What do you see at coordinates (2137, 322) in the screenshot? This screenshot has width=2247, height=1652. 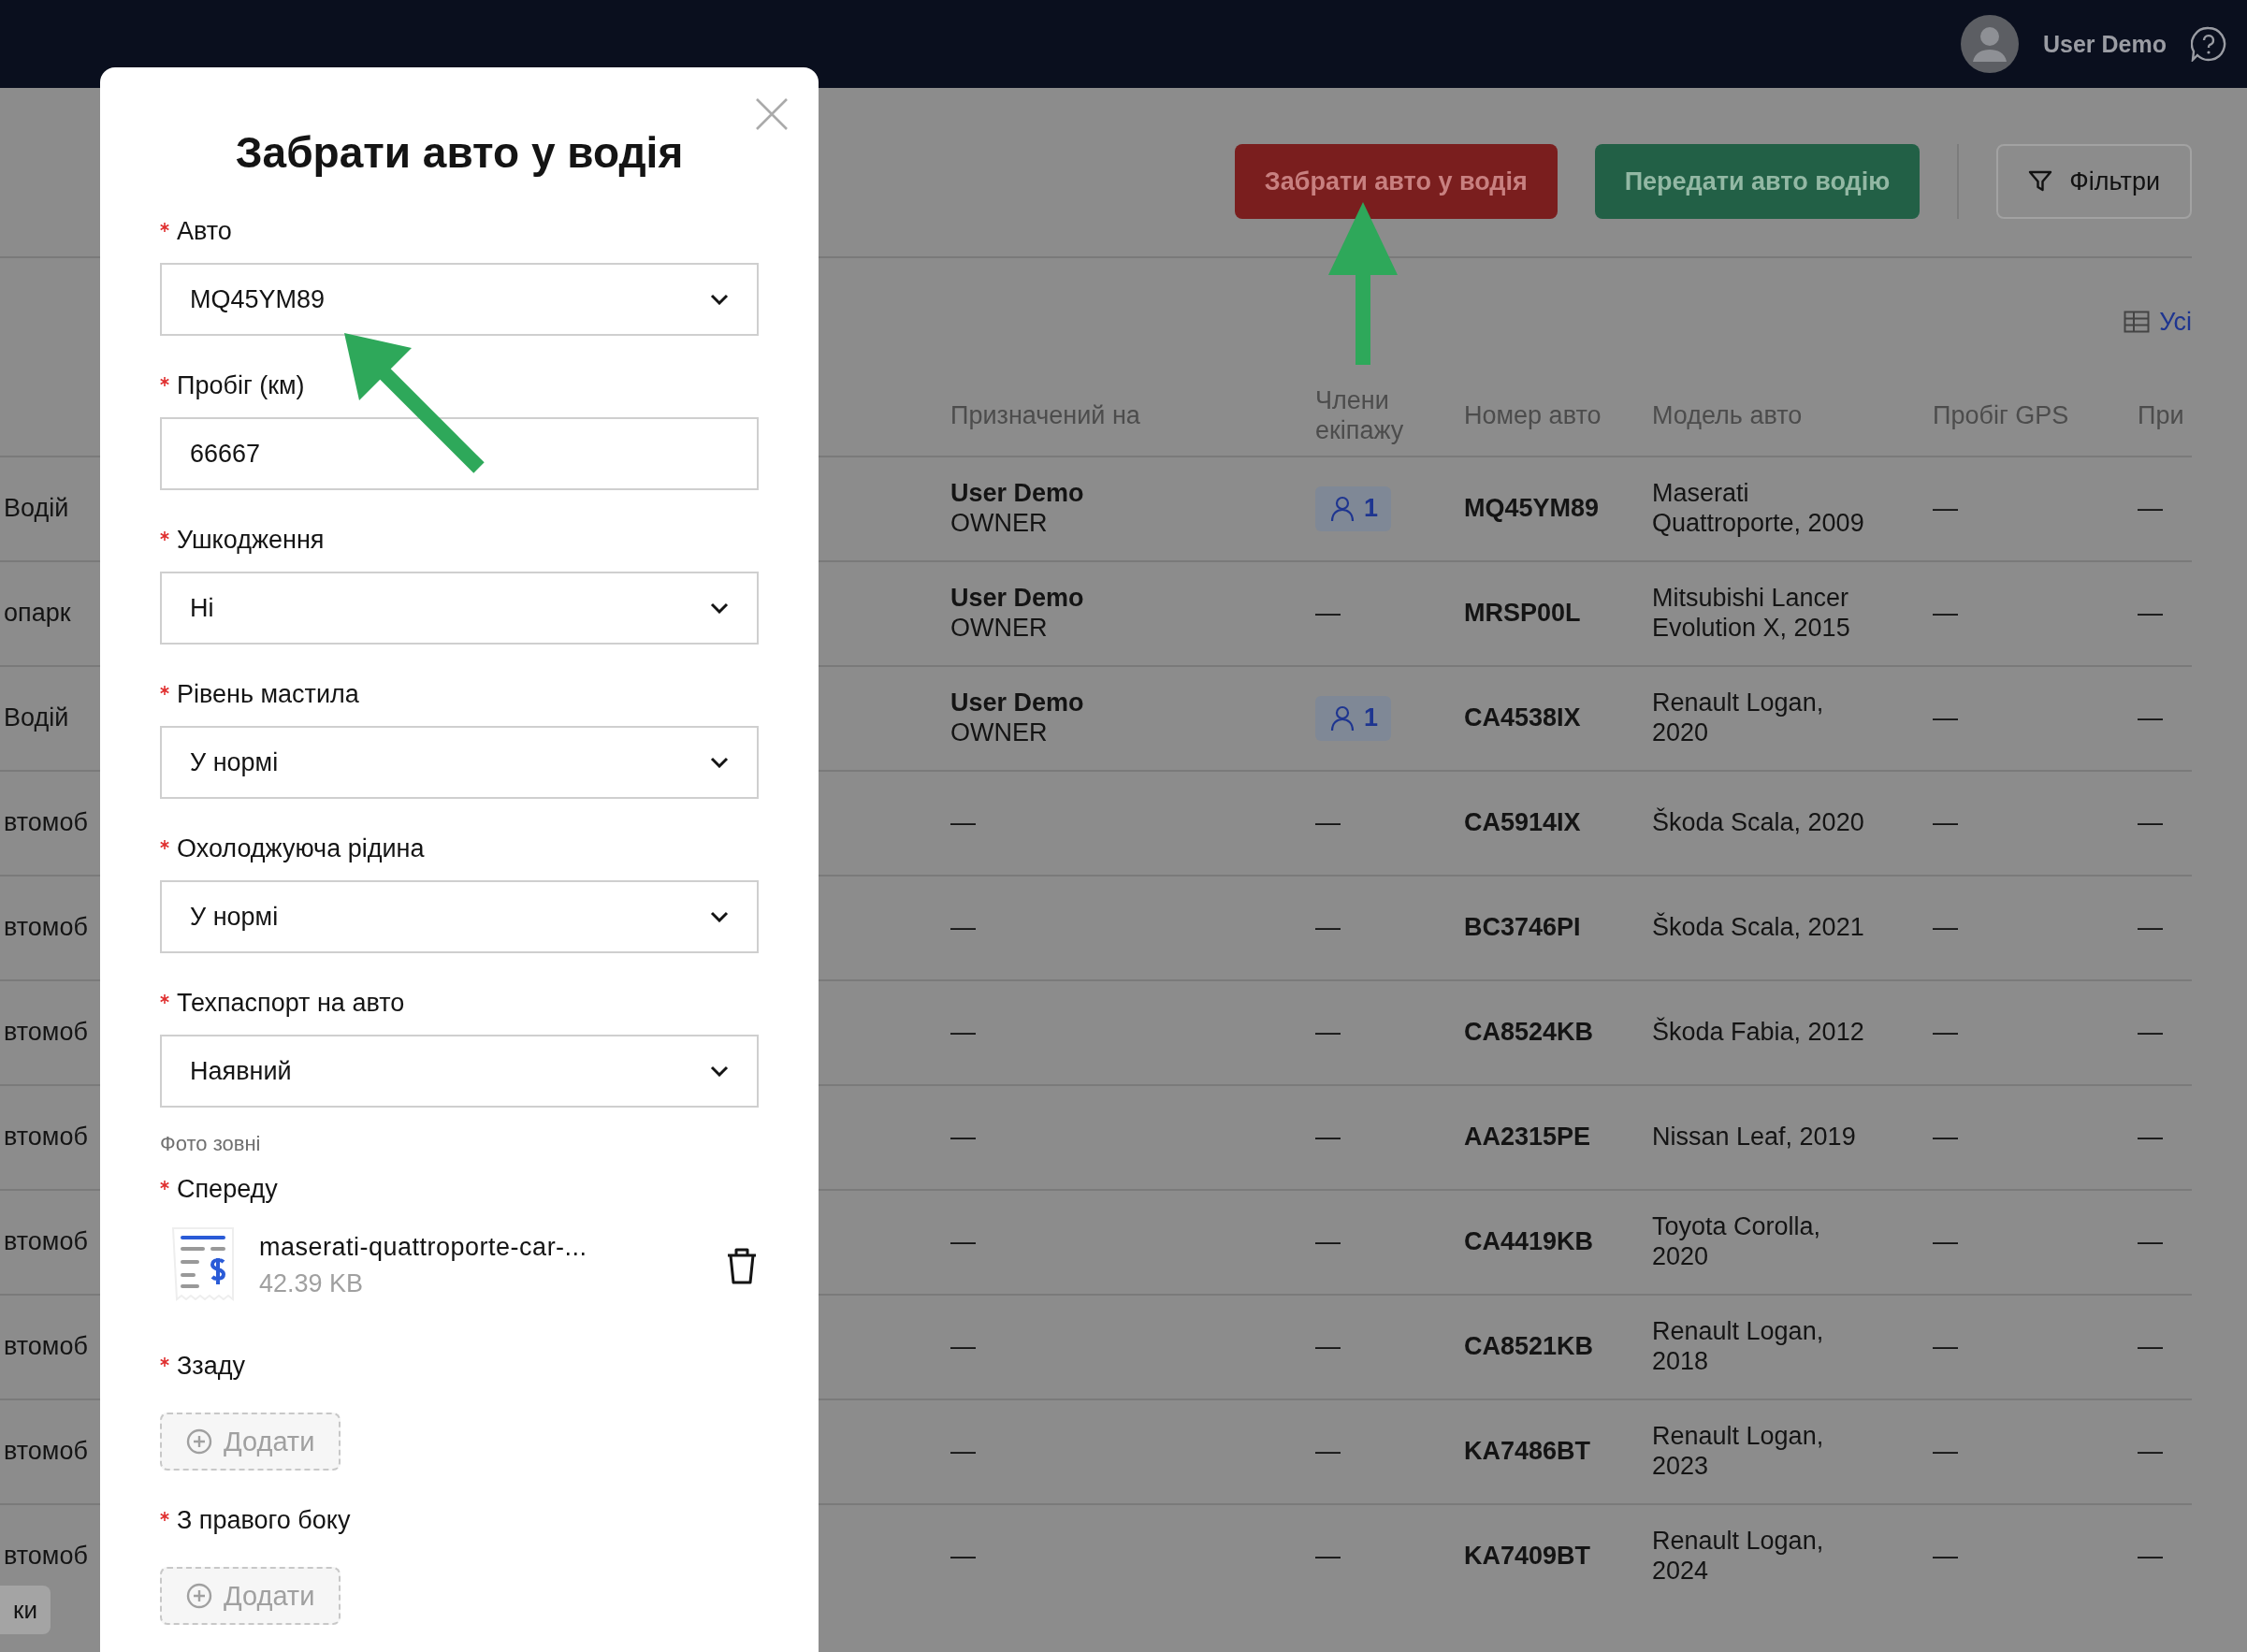 I see `table-icon` at bounding box center [2137, 322].